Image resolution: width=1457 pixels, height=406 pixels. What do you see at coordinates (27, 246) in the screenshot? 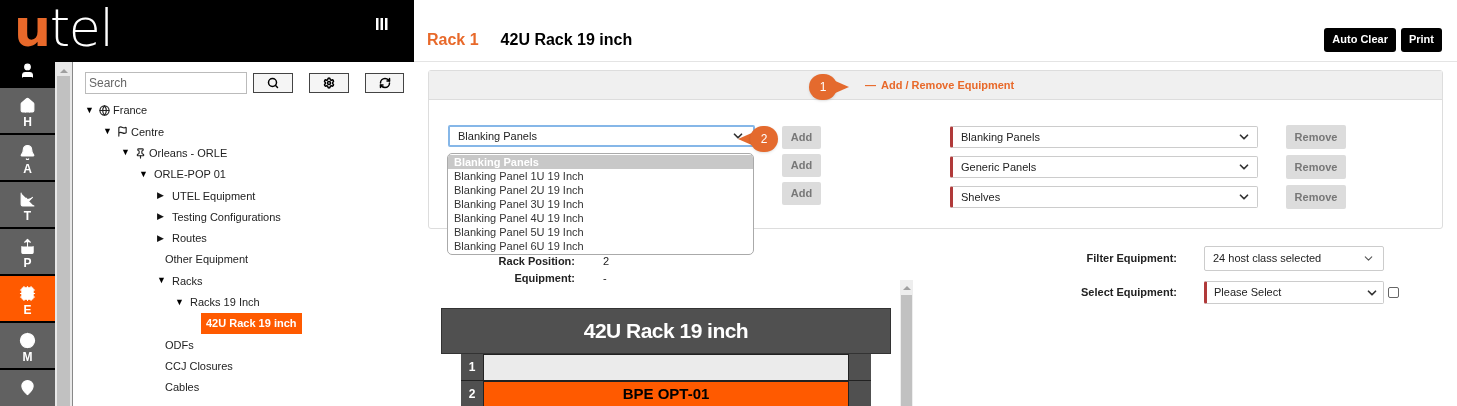
I see `share-icon` at bounding box center [27, 246].